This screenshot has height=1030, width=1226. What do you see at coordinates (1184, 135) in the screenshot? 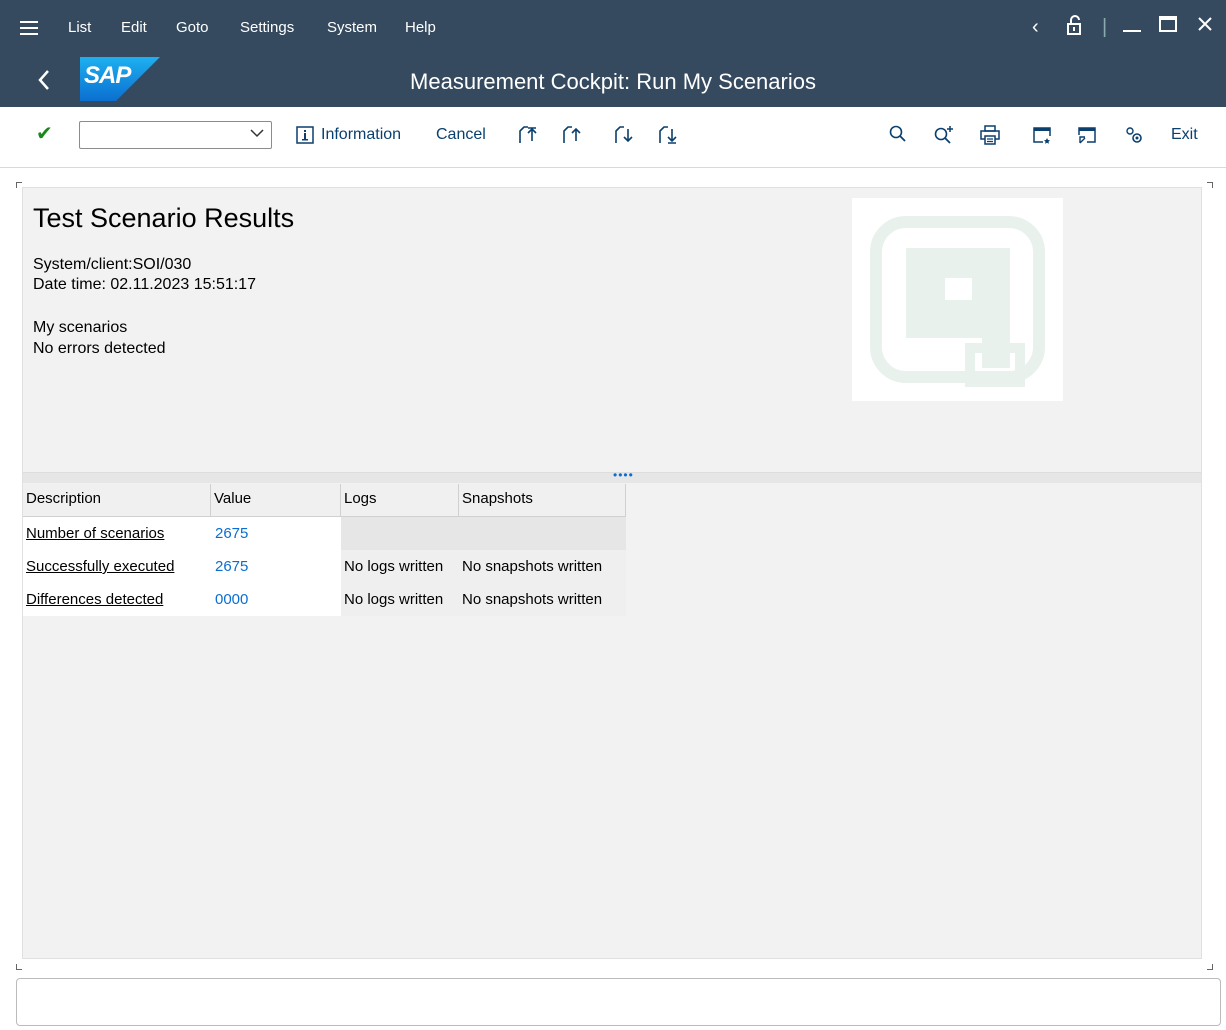
I see `exit-button: Exit` at bounding box center [1184, 135].